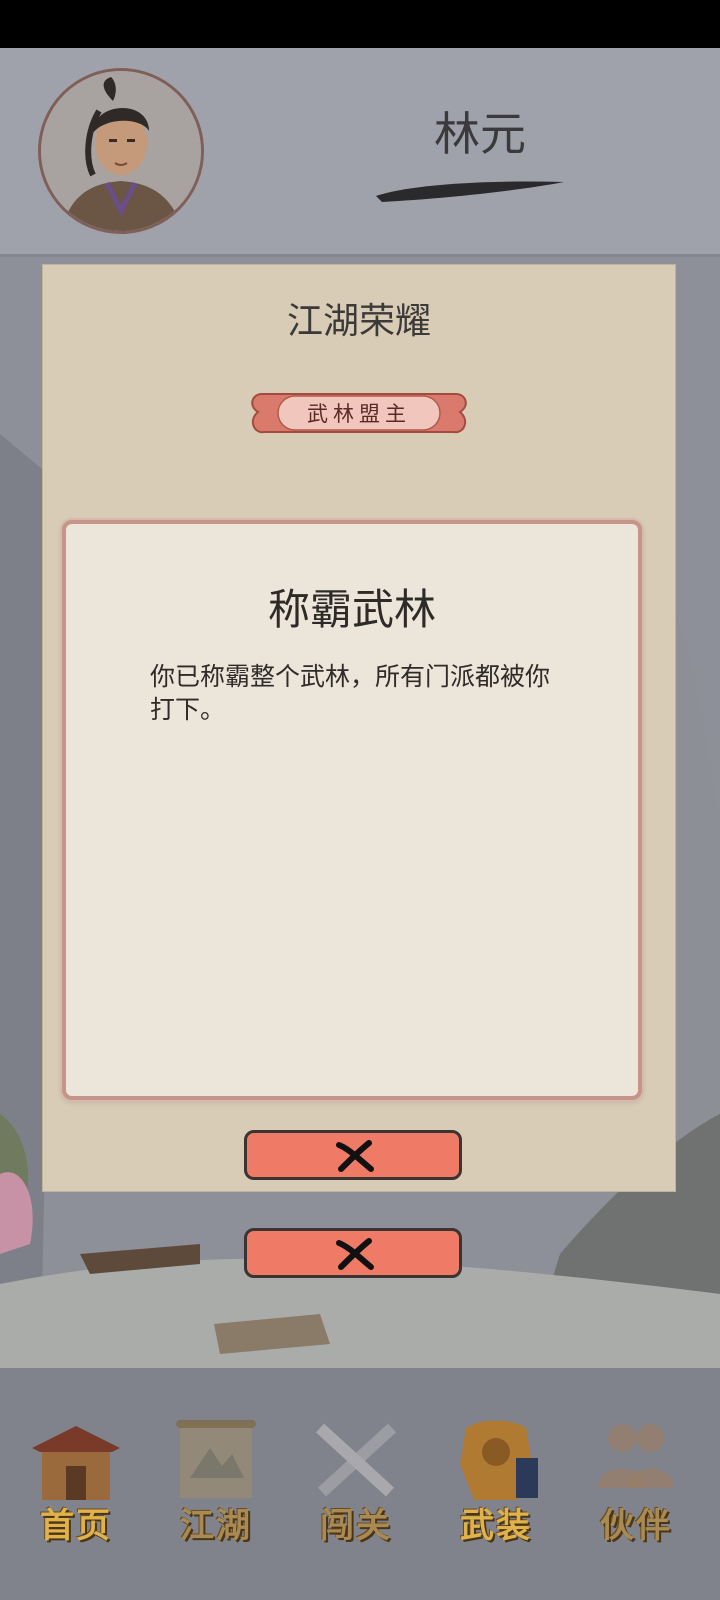 The image size is (720, 1600). Describe the element at coordinates (636, 1456) in the screenshot. I see `companions-icon` at that location.